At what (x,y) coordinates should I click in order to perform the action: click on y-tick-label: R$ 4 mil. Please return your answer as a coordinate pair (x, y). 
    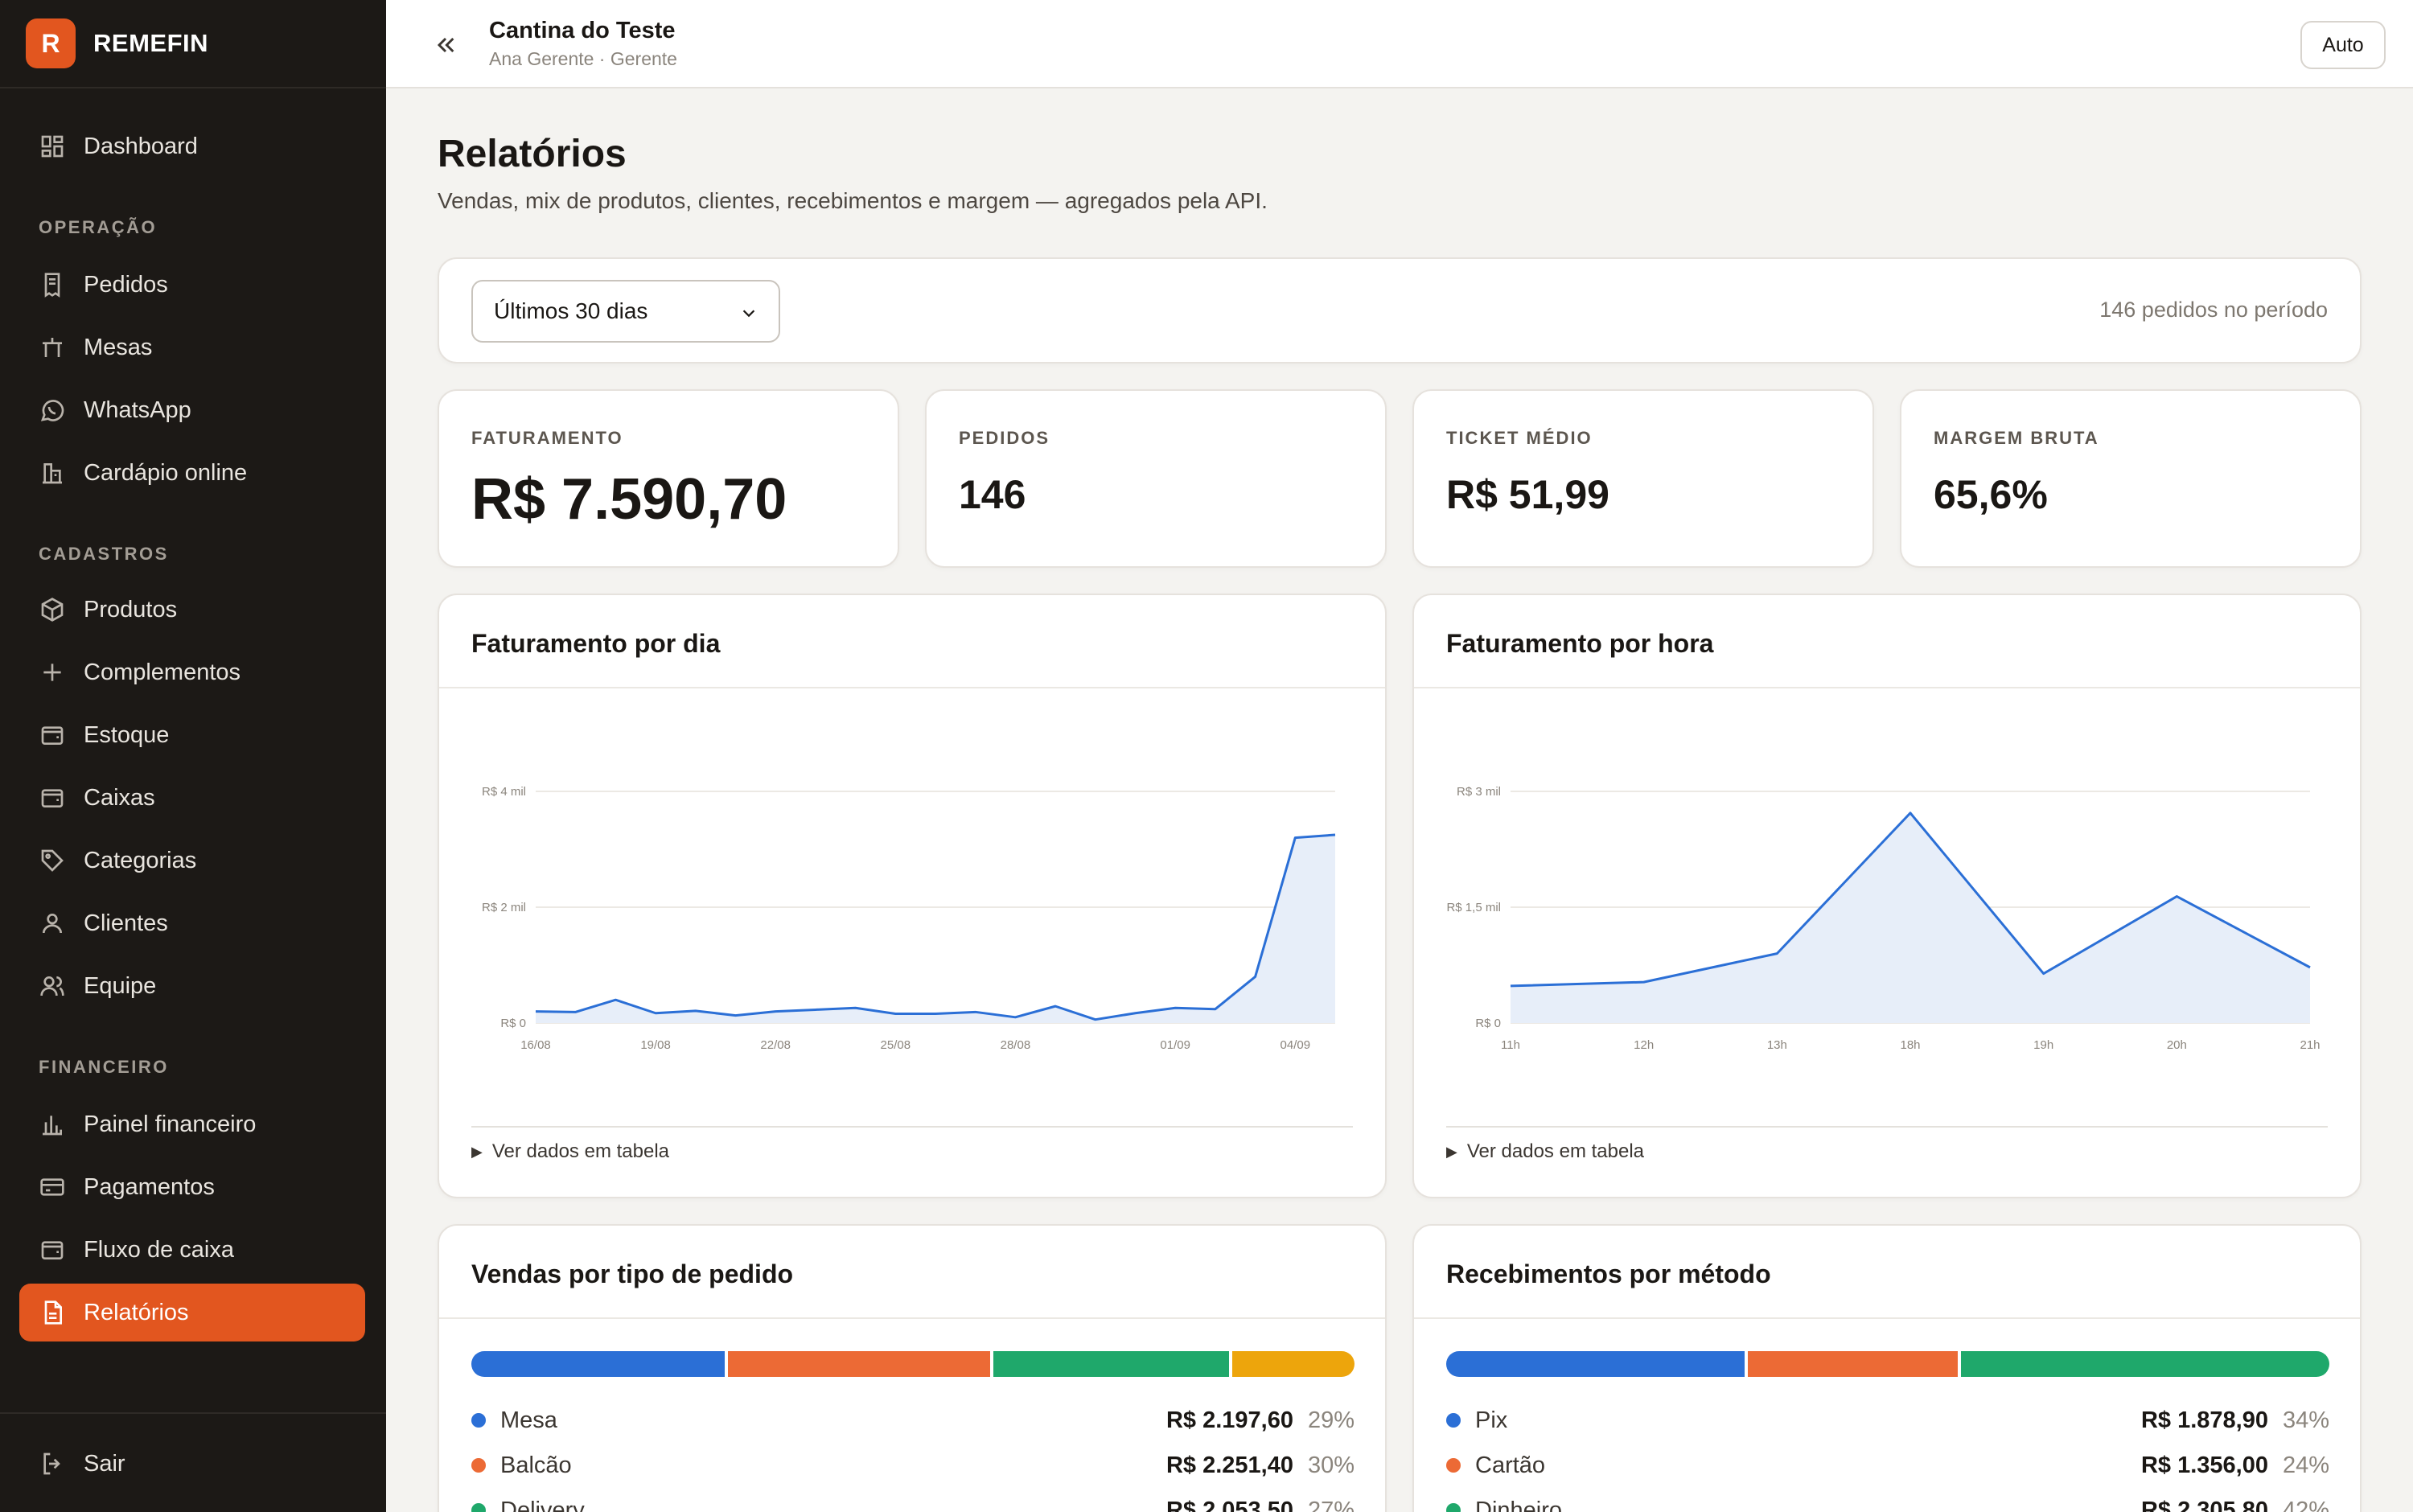
    Looking at the image, I should click on (504, 792).